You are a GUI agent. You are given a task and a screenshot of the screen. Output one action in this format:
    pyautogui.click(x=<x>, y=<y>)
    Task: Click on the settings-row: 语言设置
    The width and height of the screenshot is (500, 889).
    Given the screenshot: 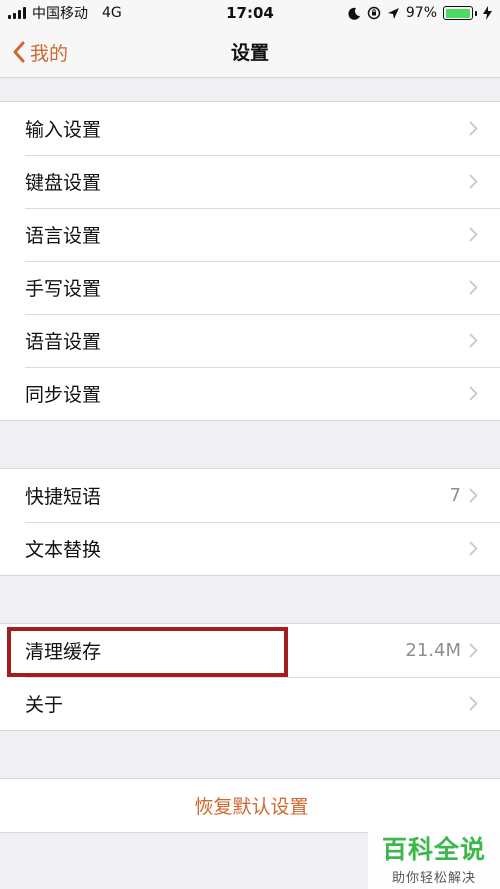 What is the action you would take?
    pyautogui.click(x=250, y=234)
    